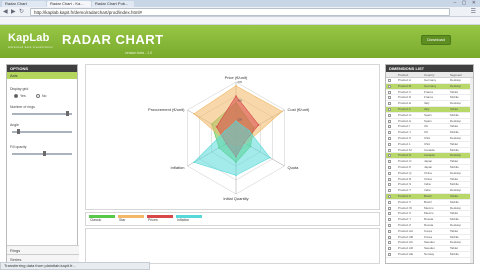  I want to click on legend-item: Inflation, so click(189, 219).